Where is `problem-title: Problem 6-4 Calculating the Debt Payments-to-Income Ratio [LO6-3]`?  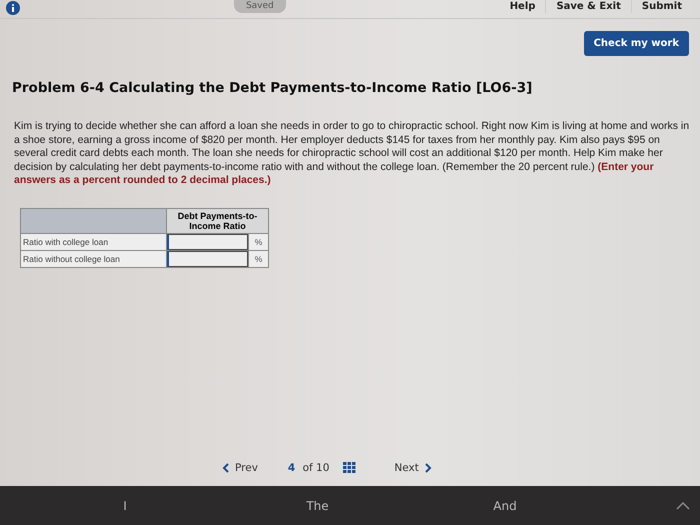
problem-title: Problem 6-4 Calculating the Debt Payments-to-Income Ratio [LO6-3] is located at coordinates (273, 88).